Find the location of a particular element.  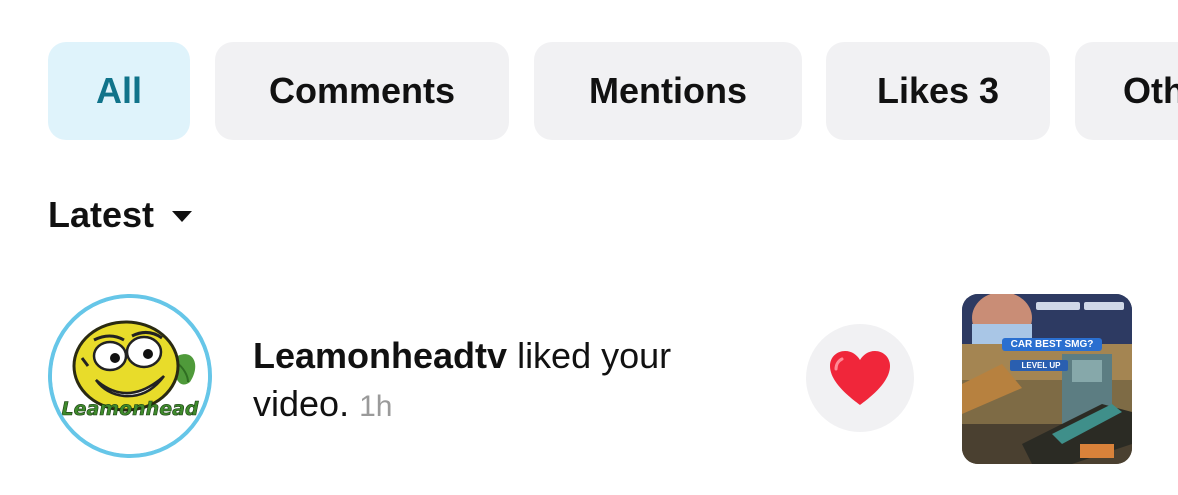

notification-time: 1h is located at coordinates (376, 406).